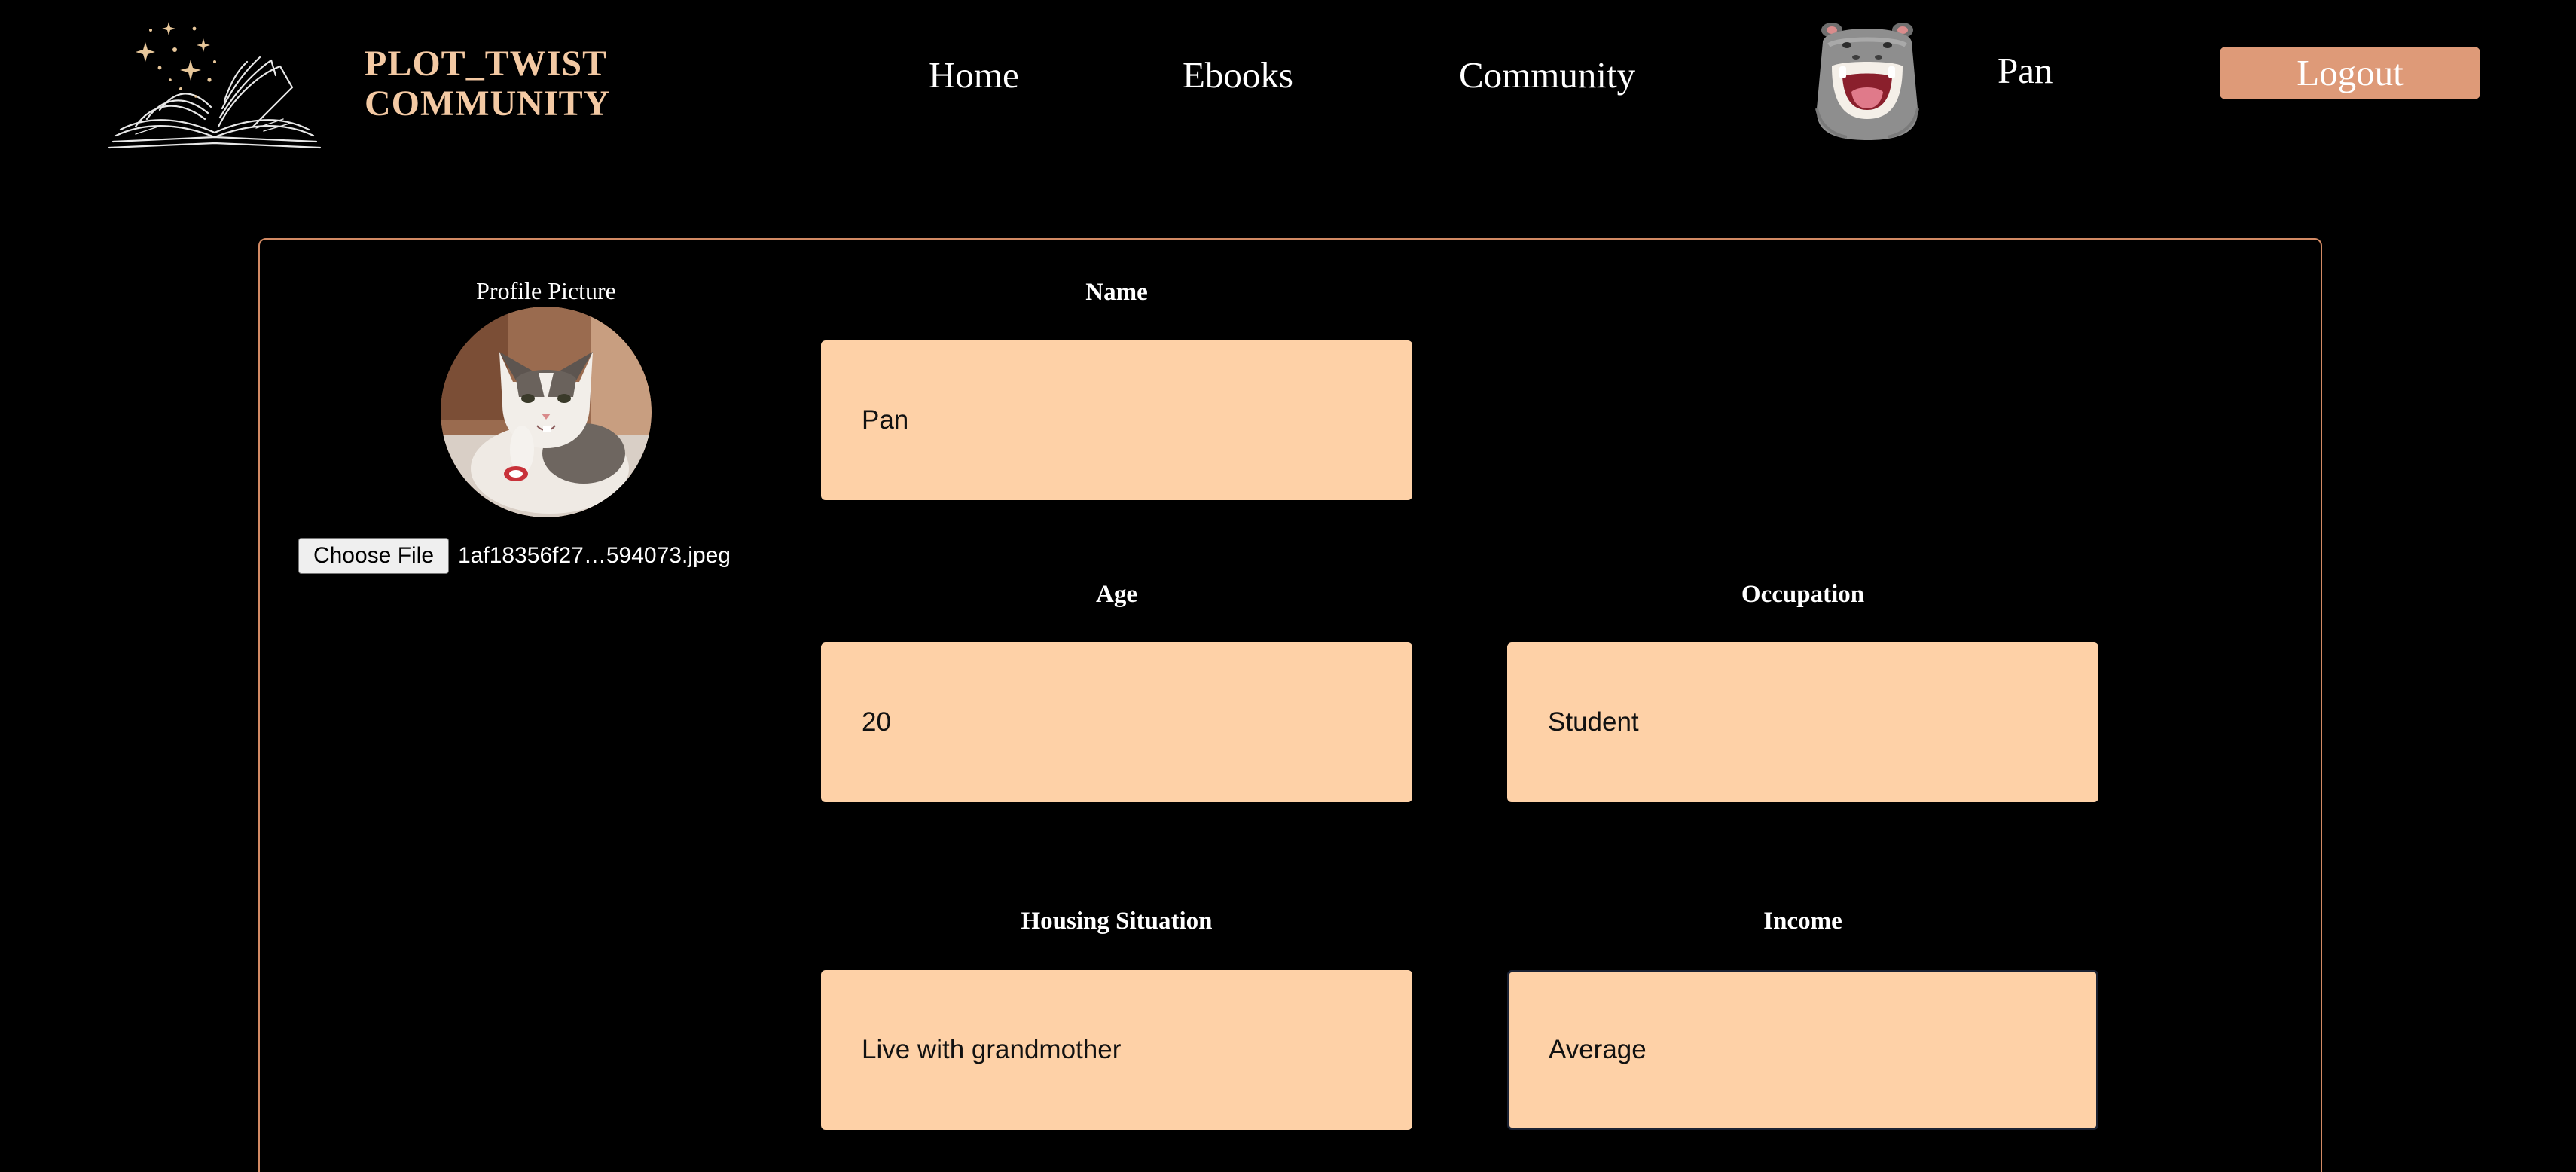 The image size is (2576, 1172). Describe the element at coordinates (1547, 75) in the screenshot. I see `nav-community-link: Community` at that location.